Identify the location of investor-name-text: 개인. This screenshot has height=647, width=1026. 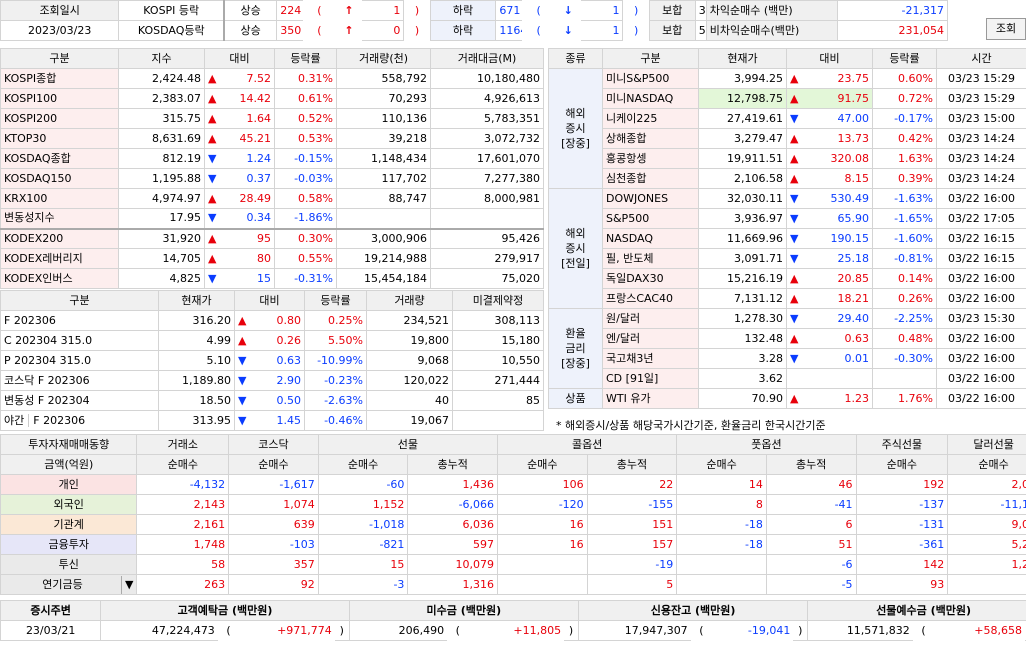
(68, 484).